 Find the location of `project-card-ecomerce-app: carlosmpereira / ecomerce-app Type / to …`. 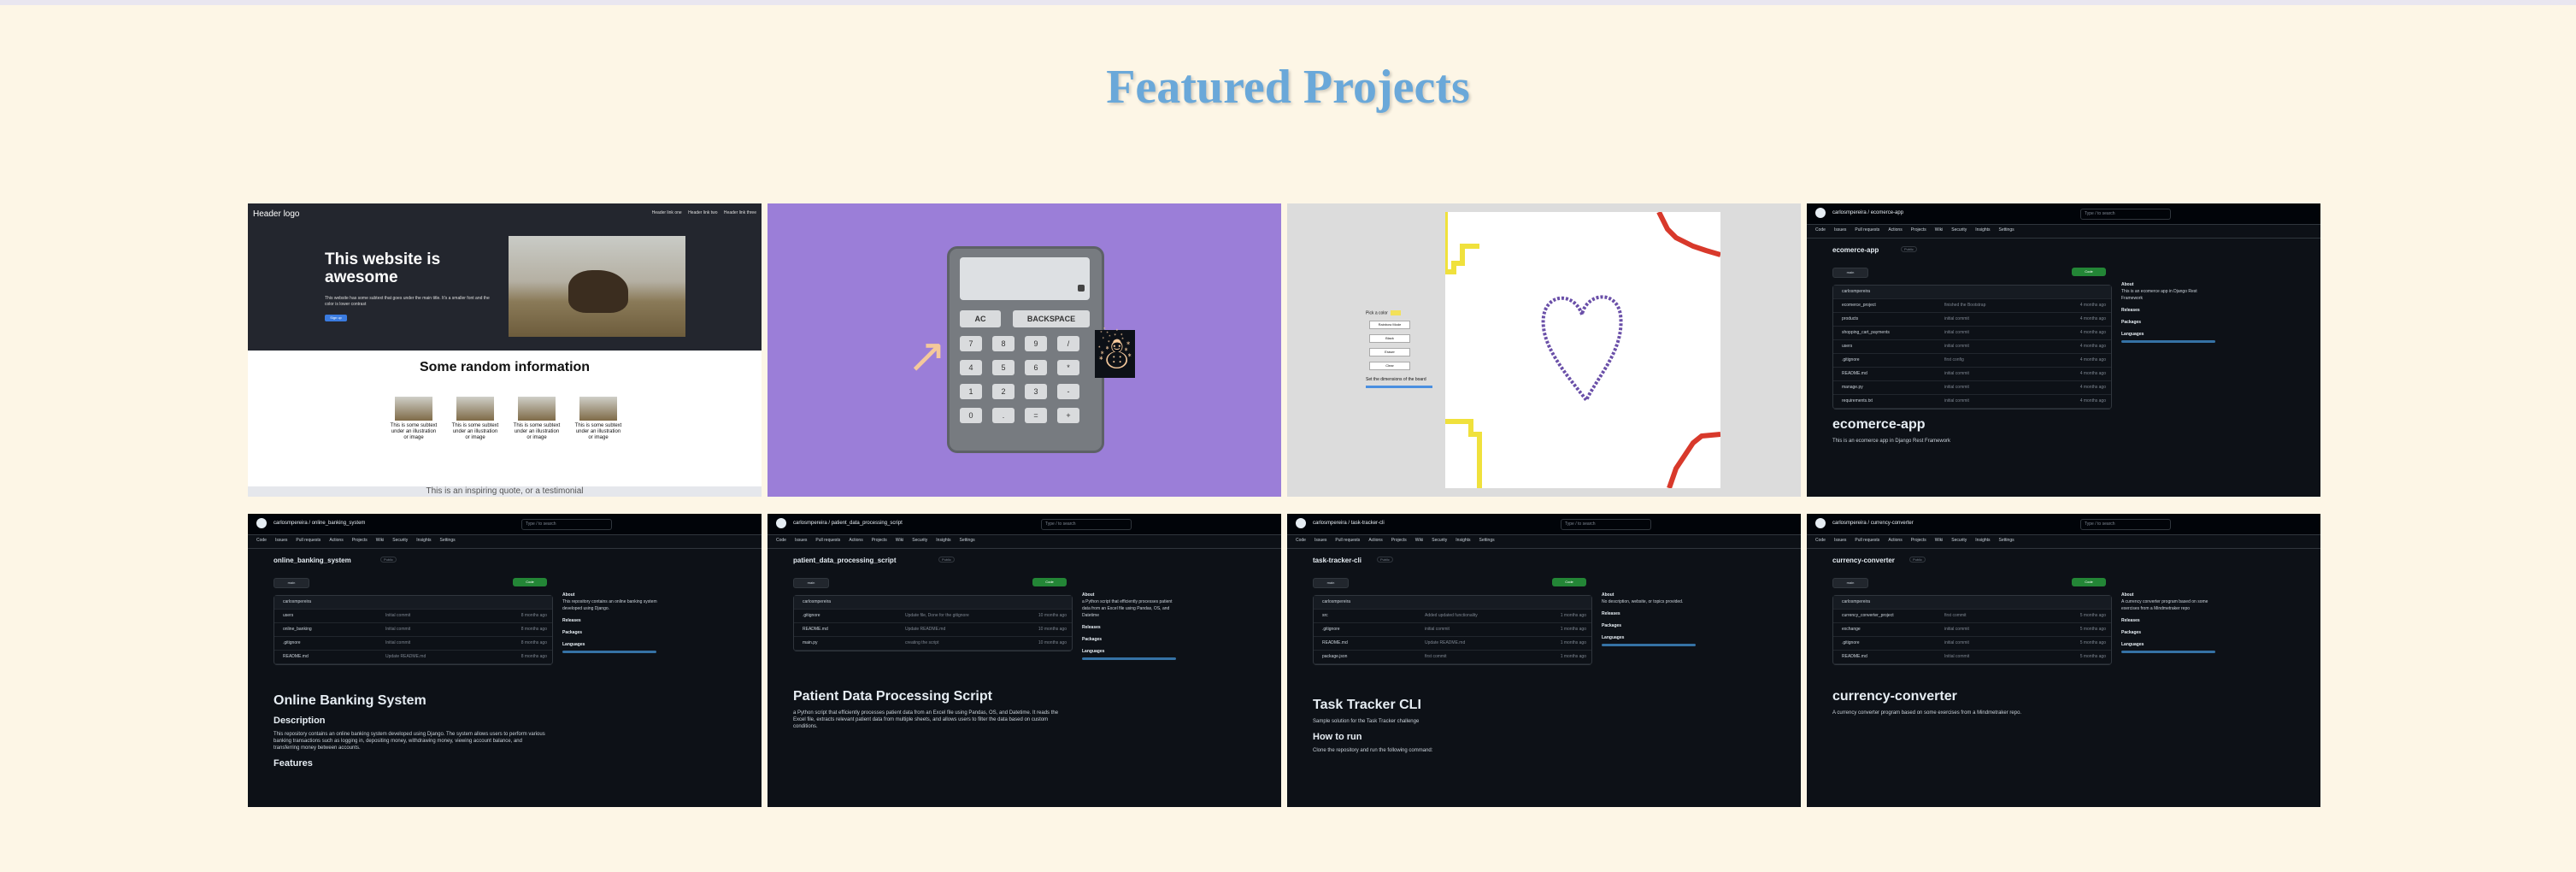

project-card-ecomerce-app: carlosmpereira / ecomerce-app Type / to … is located at coordinates (2063, 350).